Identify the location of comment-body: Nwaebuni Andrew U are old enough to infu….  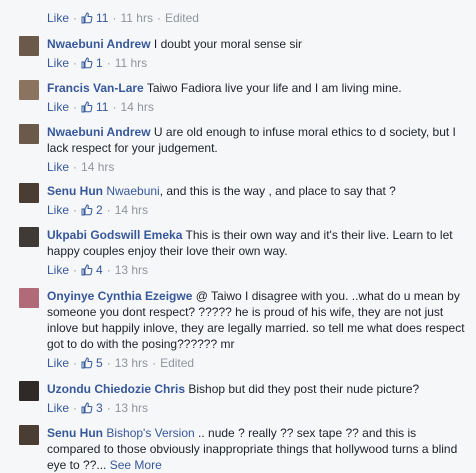
(257, 140).